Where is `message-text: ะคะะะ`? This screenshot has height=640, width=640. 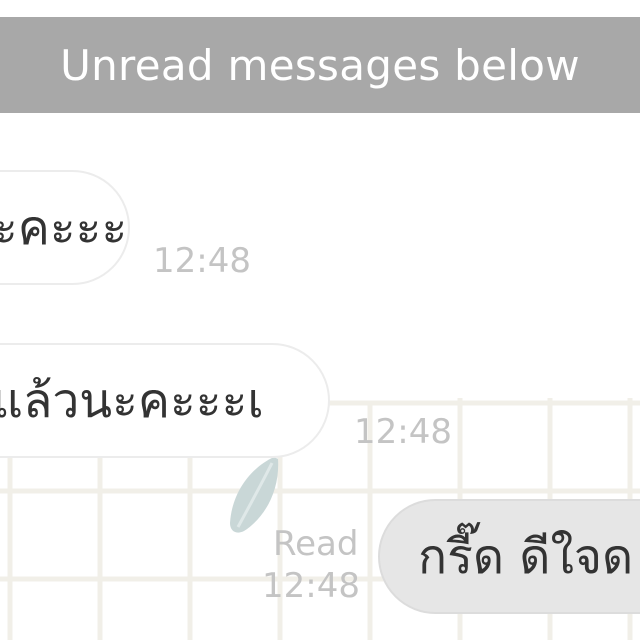
message-text: ะคะะะ is located at coordinates (64, 227).